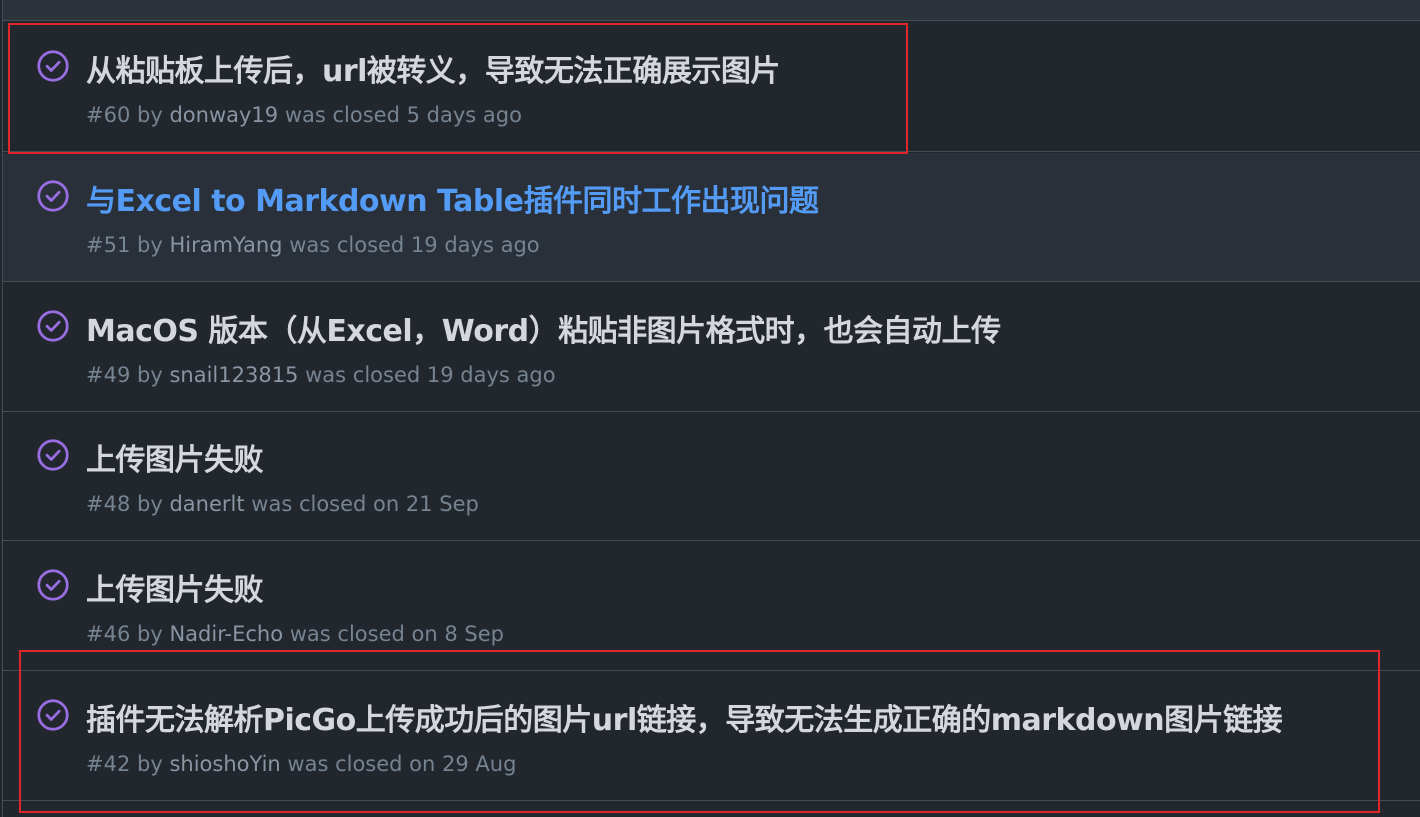 This screenshot has height=817, width=1420. What do you see at coordinates (108, 504) in the screenshot?
I see `issue-number: #48` at bounding box center [108, 504].